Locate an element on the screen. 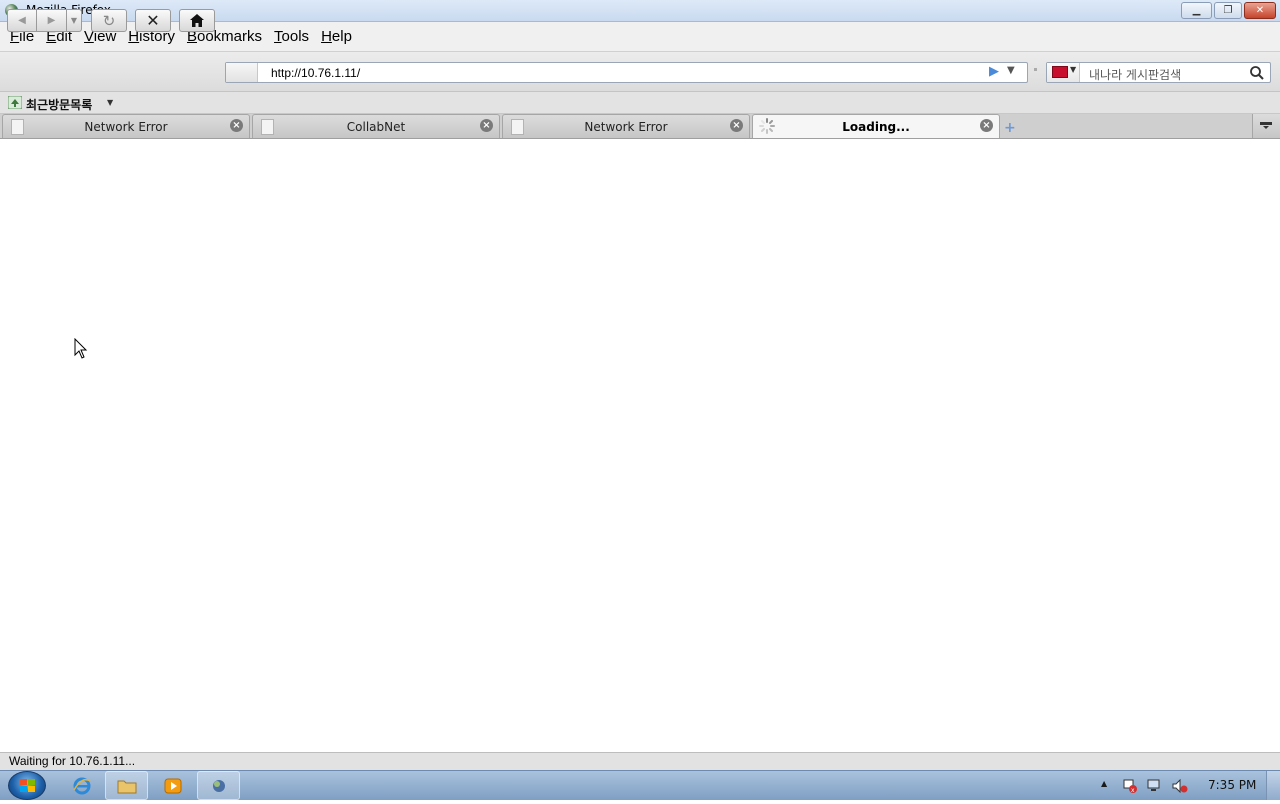 The height and width of the screenshot is (804, 1280). tab-label: CollabNet is located at coordinates (376, 127).